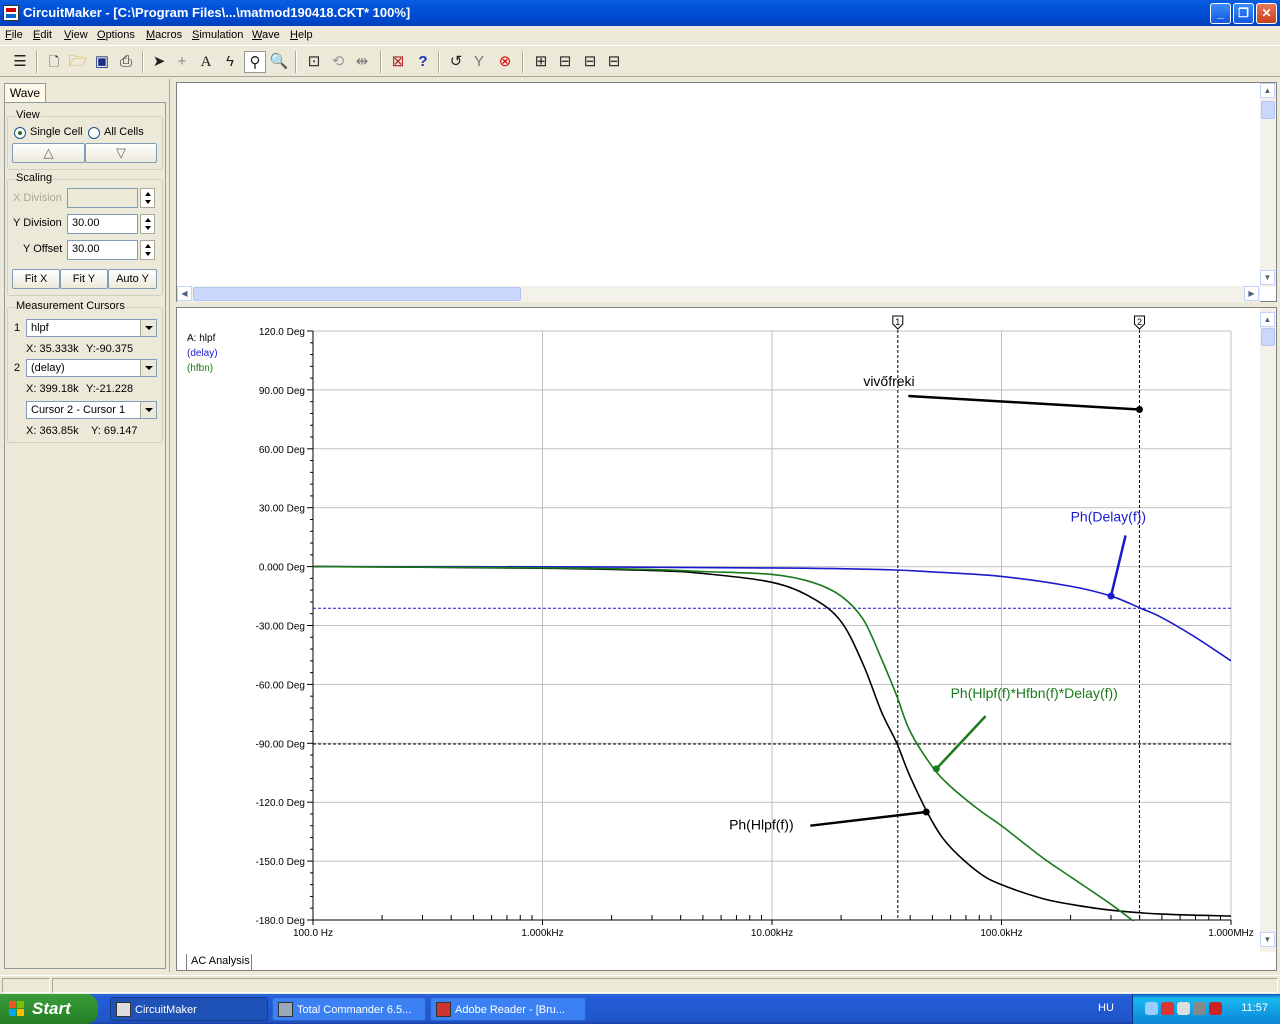 The height and width of the screenshot is (1024, 1280). What do you see at coordinates (91, 410) in the screenshot?
I see `cursor-diff-select: Cursor 2 - Cursor 1` at bounding box center [91, 410].